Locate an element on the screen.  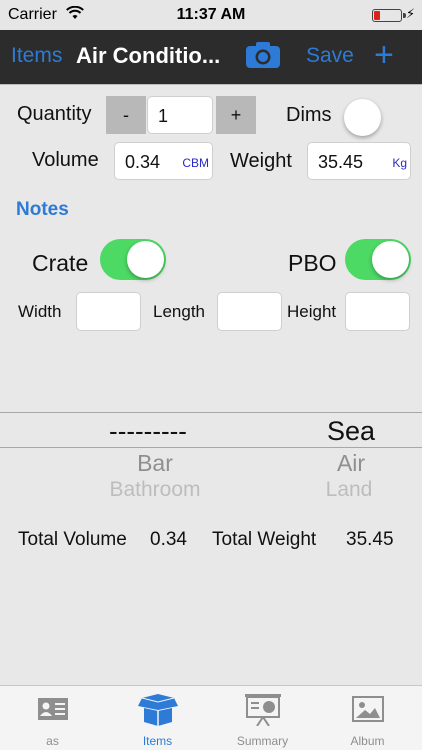
notes-link: Notes is located at coordinates (42, 210).